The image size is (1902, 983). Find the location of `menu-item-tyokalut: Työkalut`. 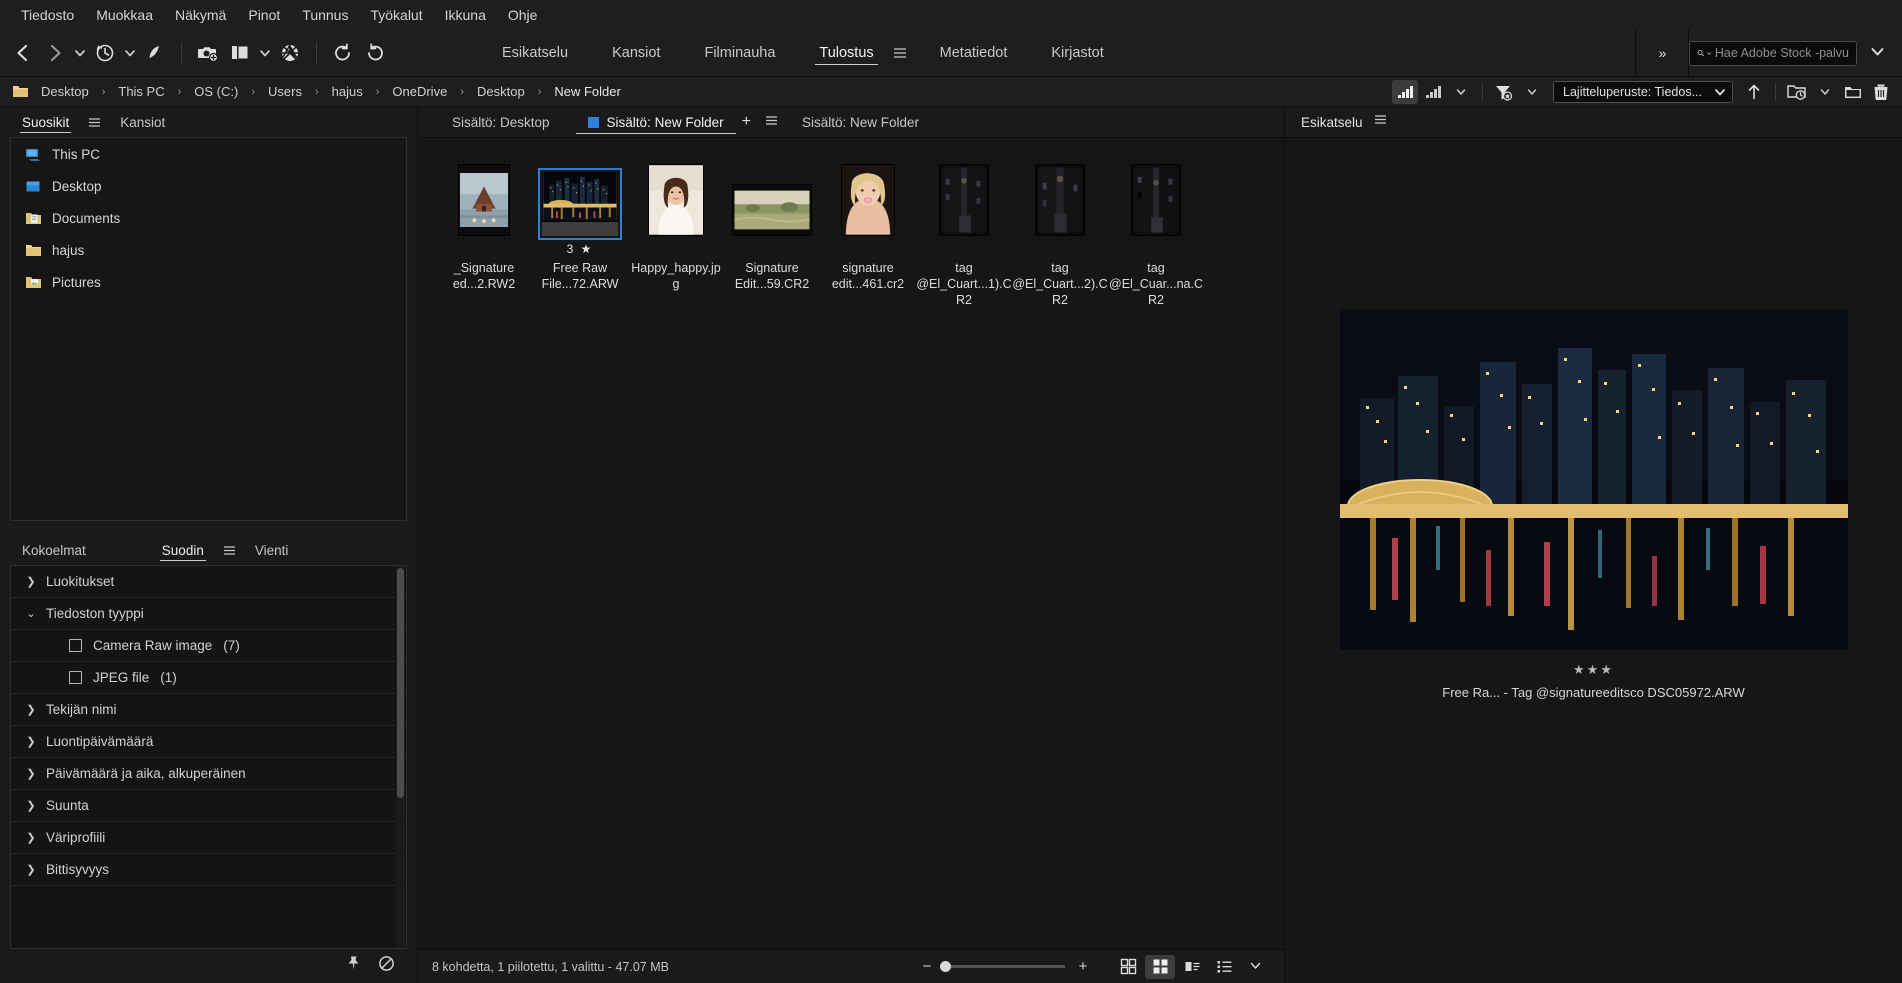

menu-item-tyokalut: Työkalut is located at coordinates (396, 15).